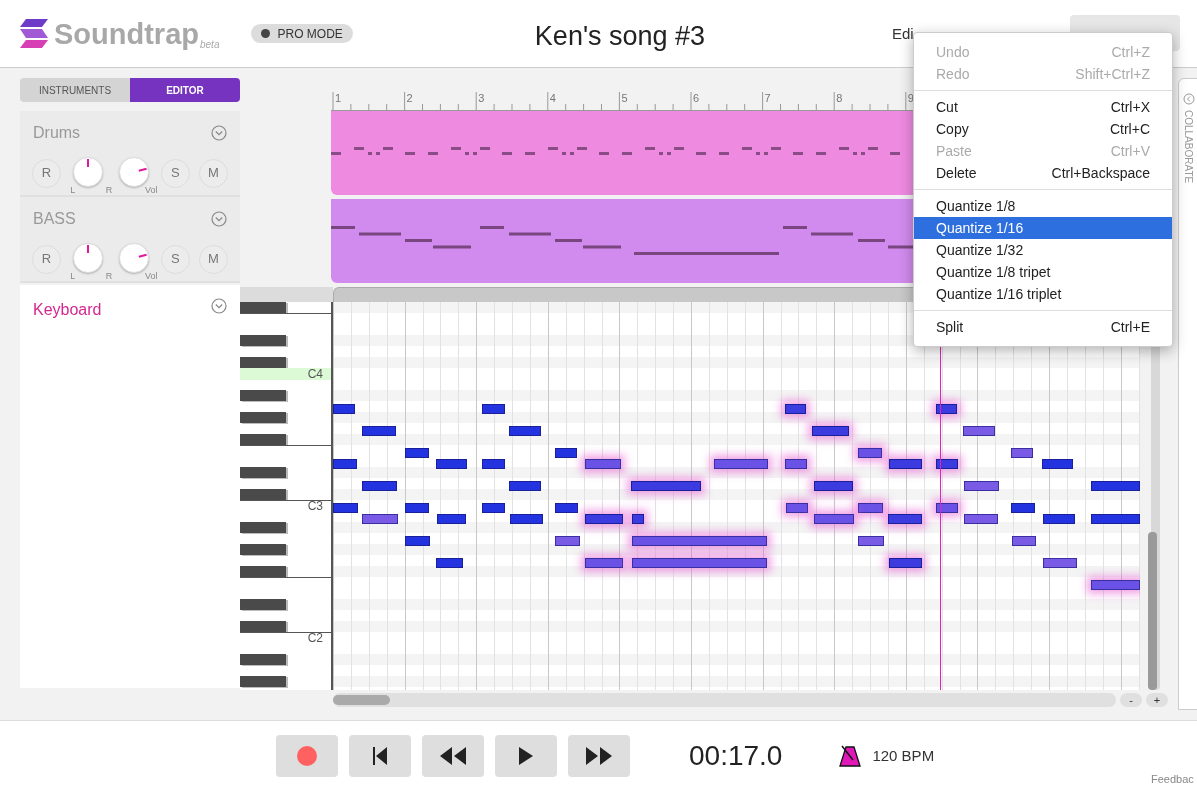 The height and width of the screenshot is (791, 1197). What do you see at coordinates (285, 374) in the screenshot?
I see `key-label: C4` at bounding box center [285, 374].